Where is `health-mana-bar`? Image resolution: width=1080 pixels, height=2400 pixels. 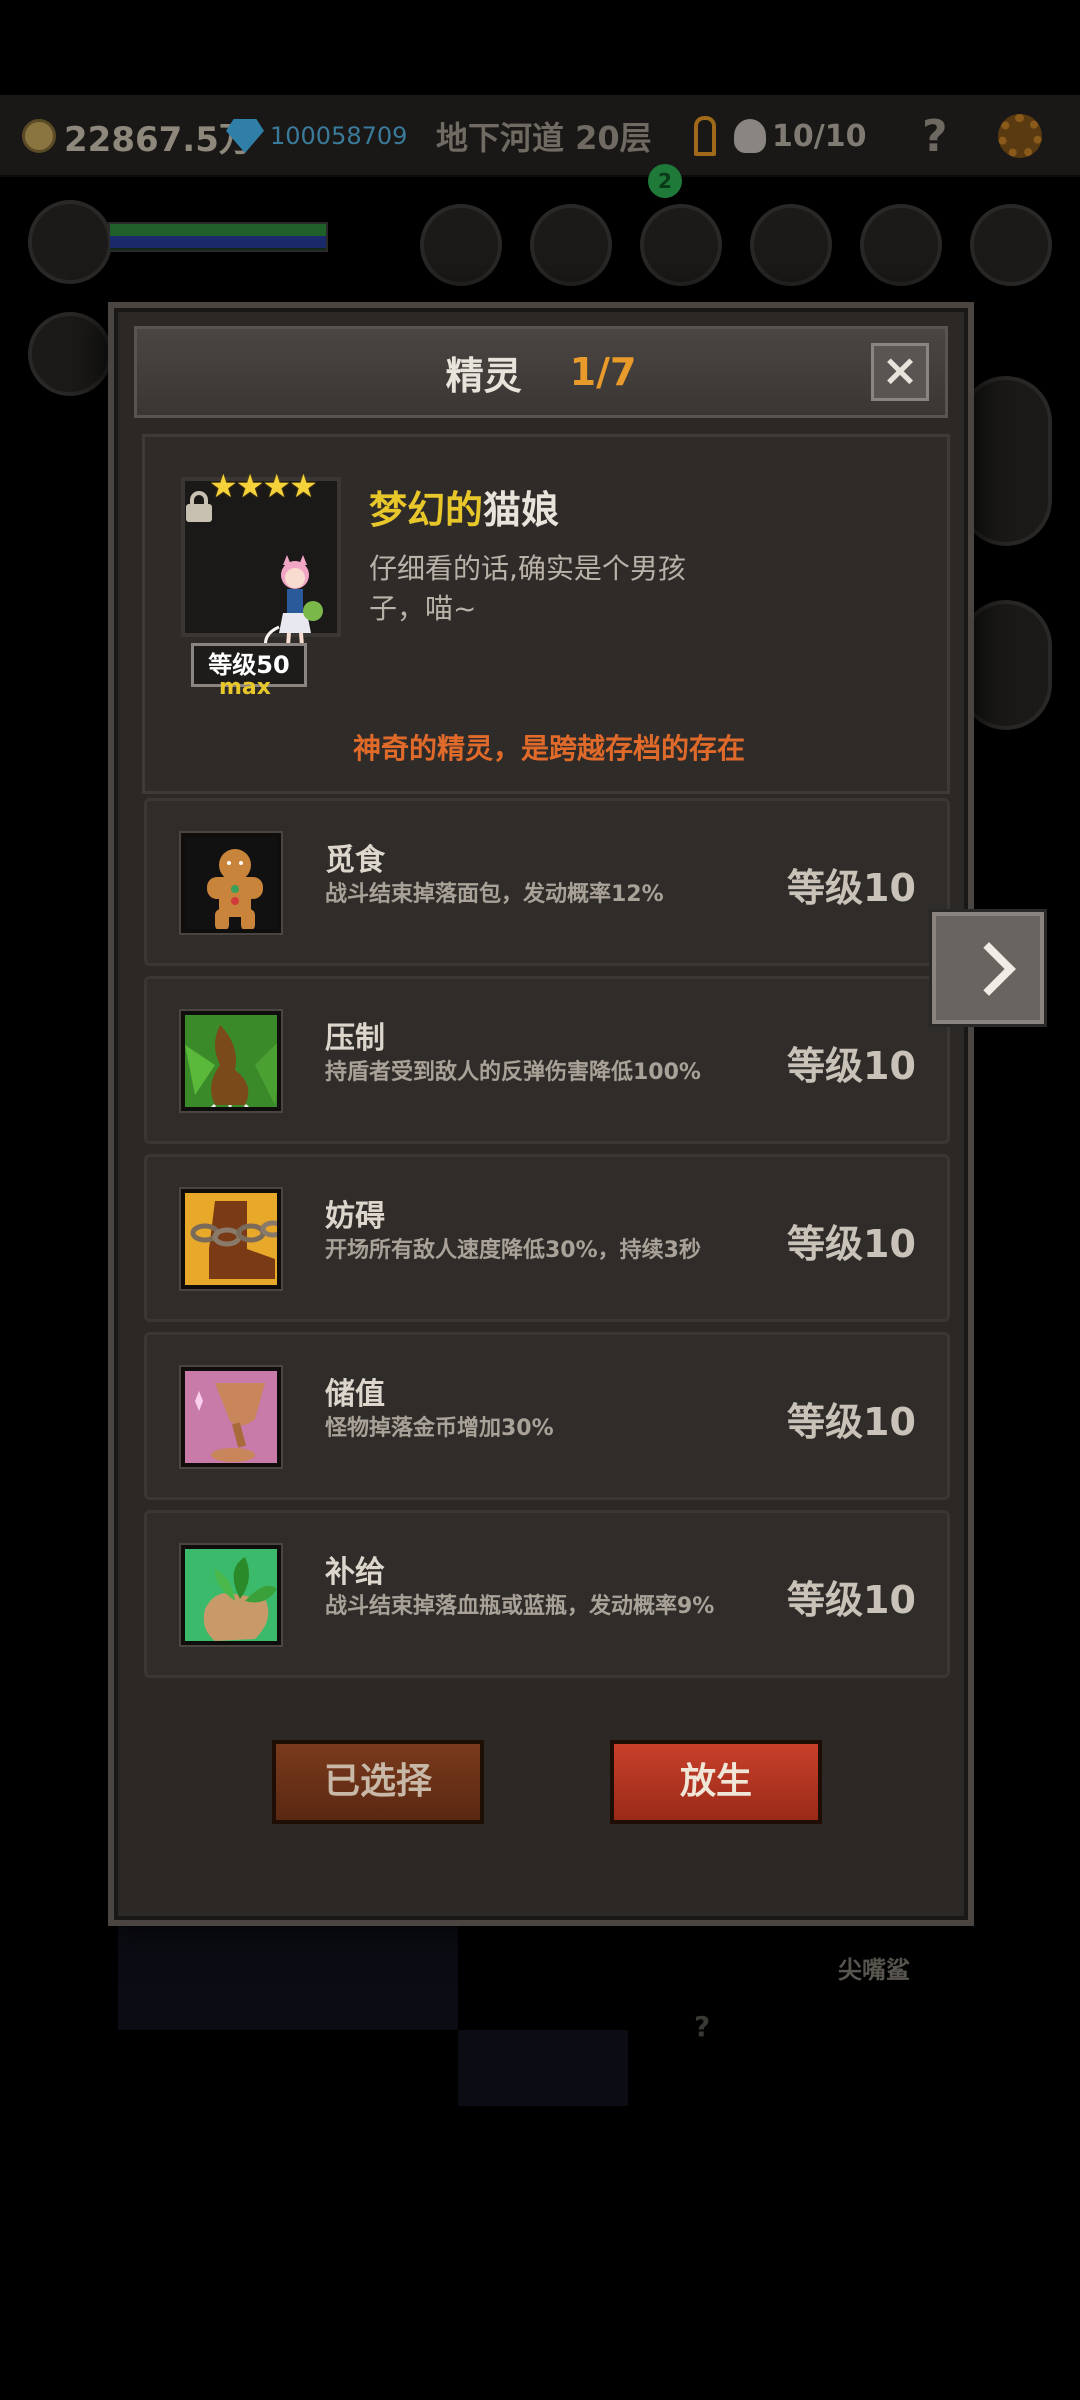
health-mana-bar is located at coordinates (218, 237).